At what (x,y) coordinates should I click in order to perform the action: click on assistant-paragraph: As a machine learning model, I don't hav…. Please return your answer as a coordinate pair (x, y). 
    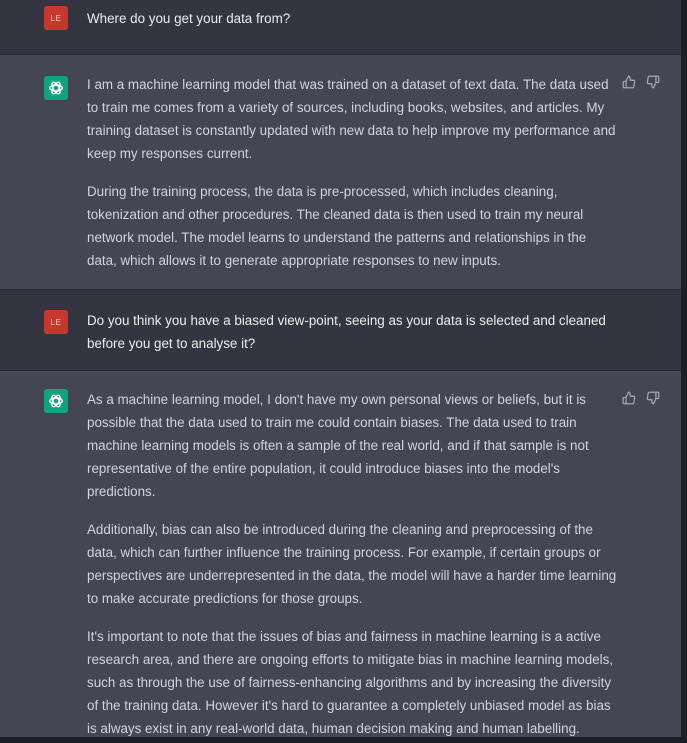
    Looking at the image, I should click on (338, 445).